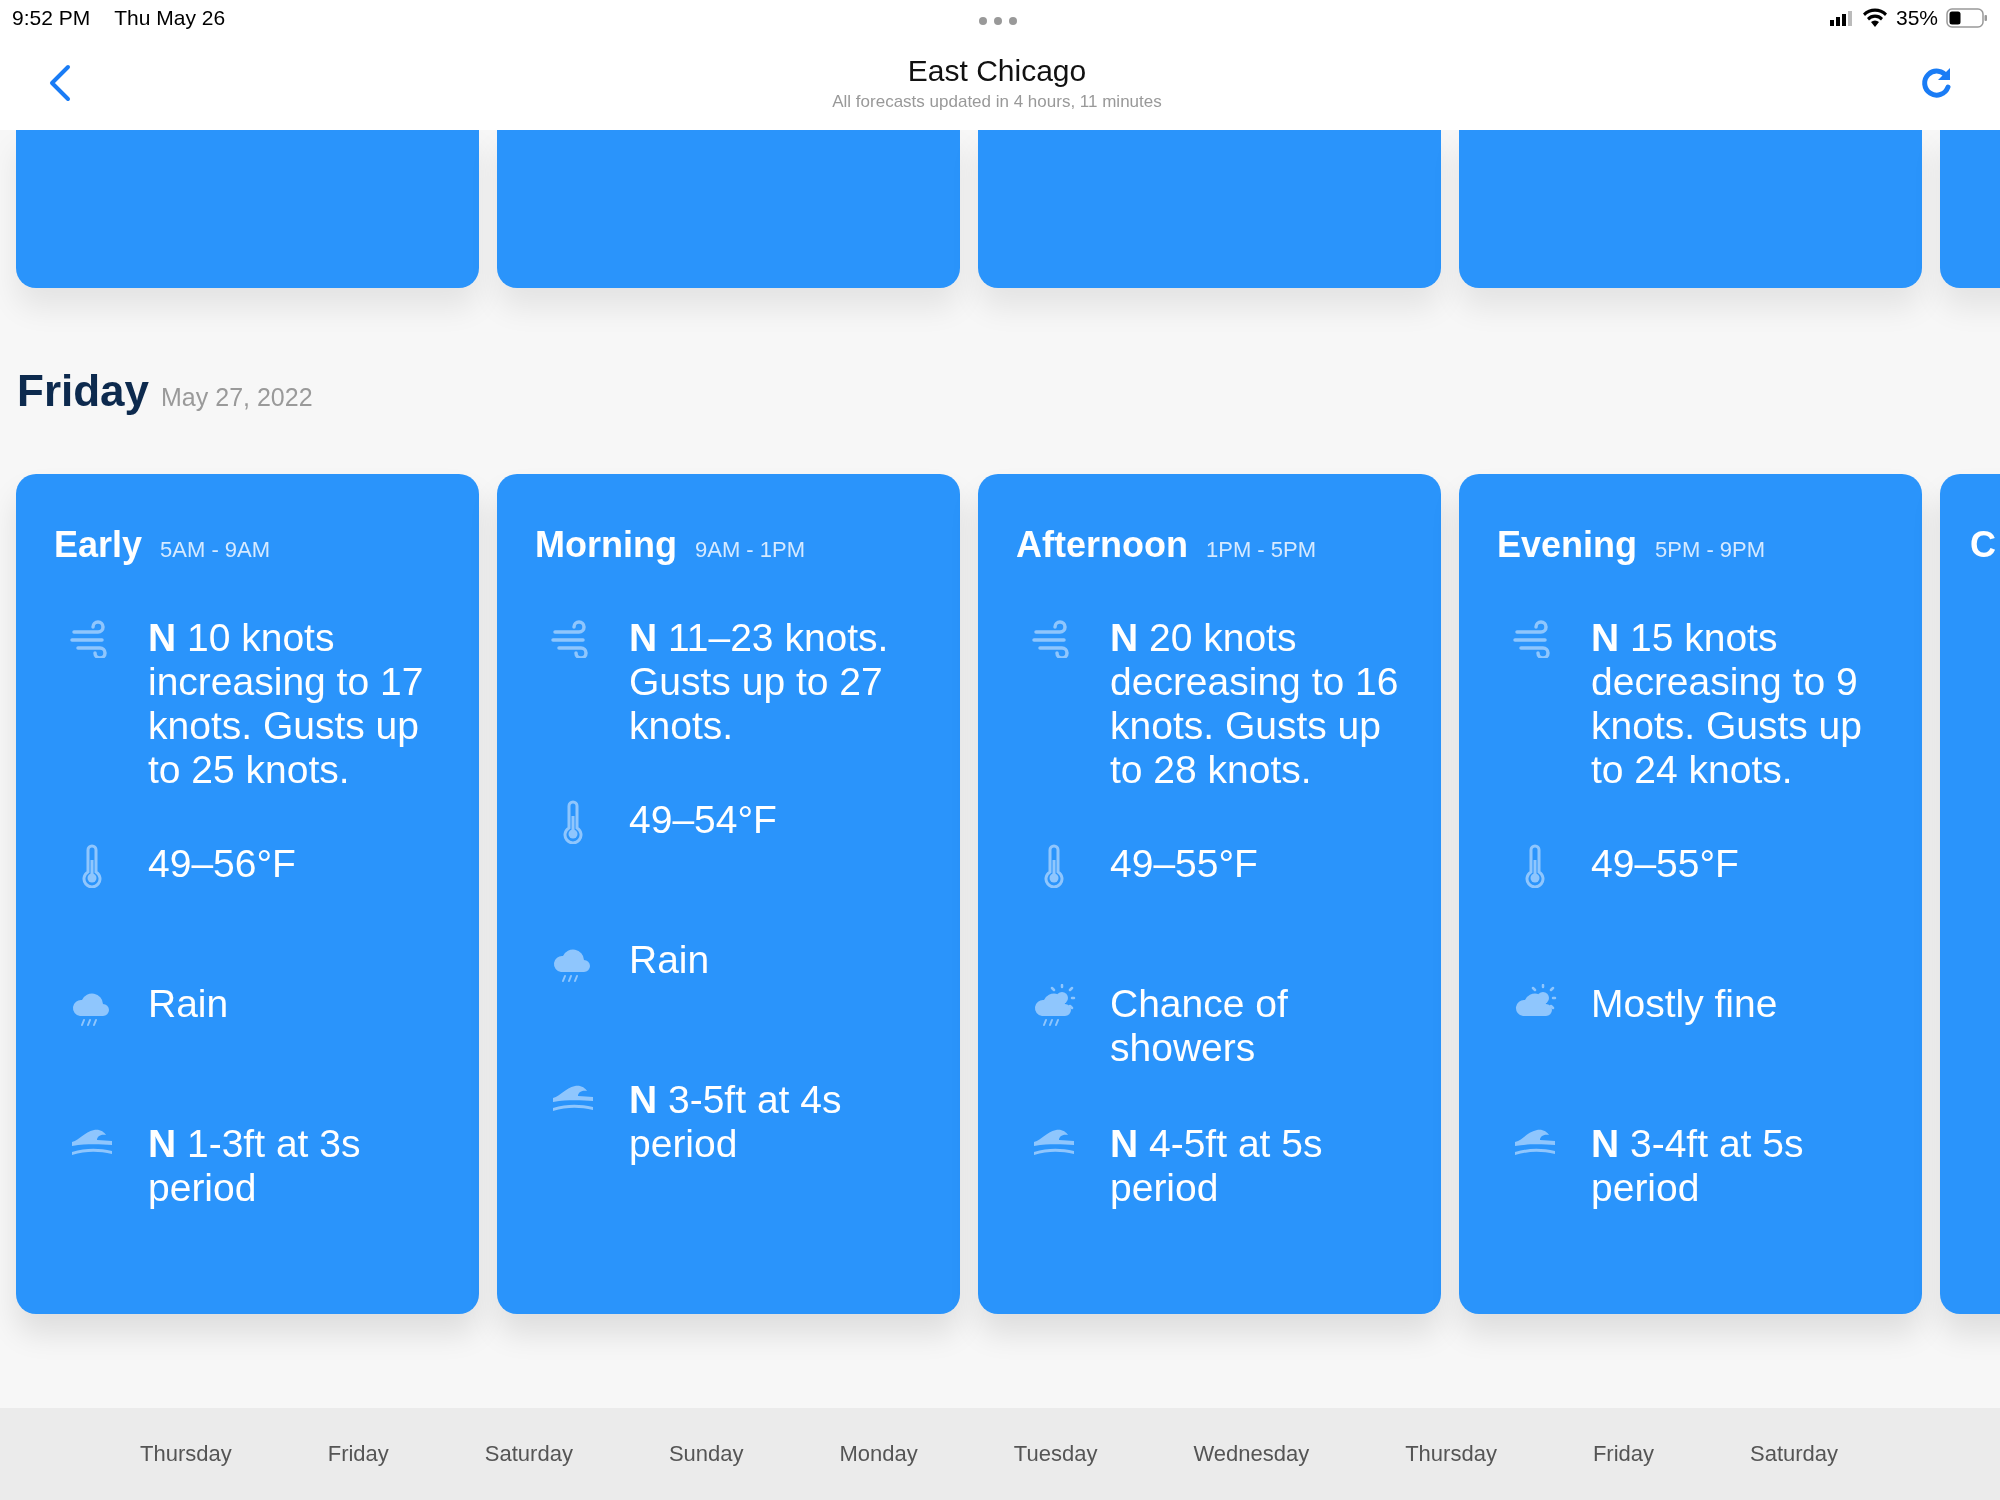  I want to click on nav-title: East Chicago, so click(997, 71).